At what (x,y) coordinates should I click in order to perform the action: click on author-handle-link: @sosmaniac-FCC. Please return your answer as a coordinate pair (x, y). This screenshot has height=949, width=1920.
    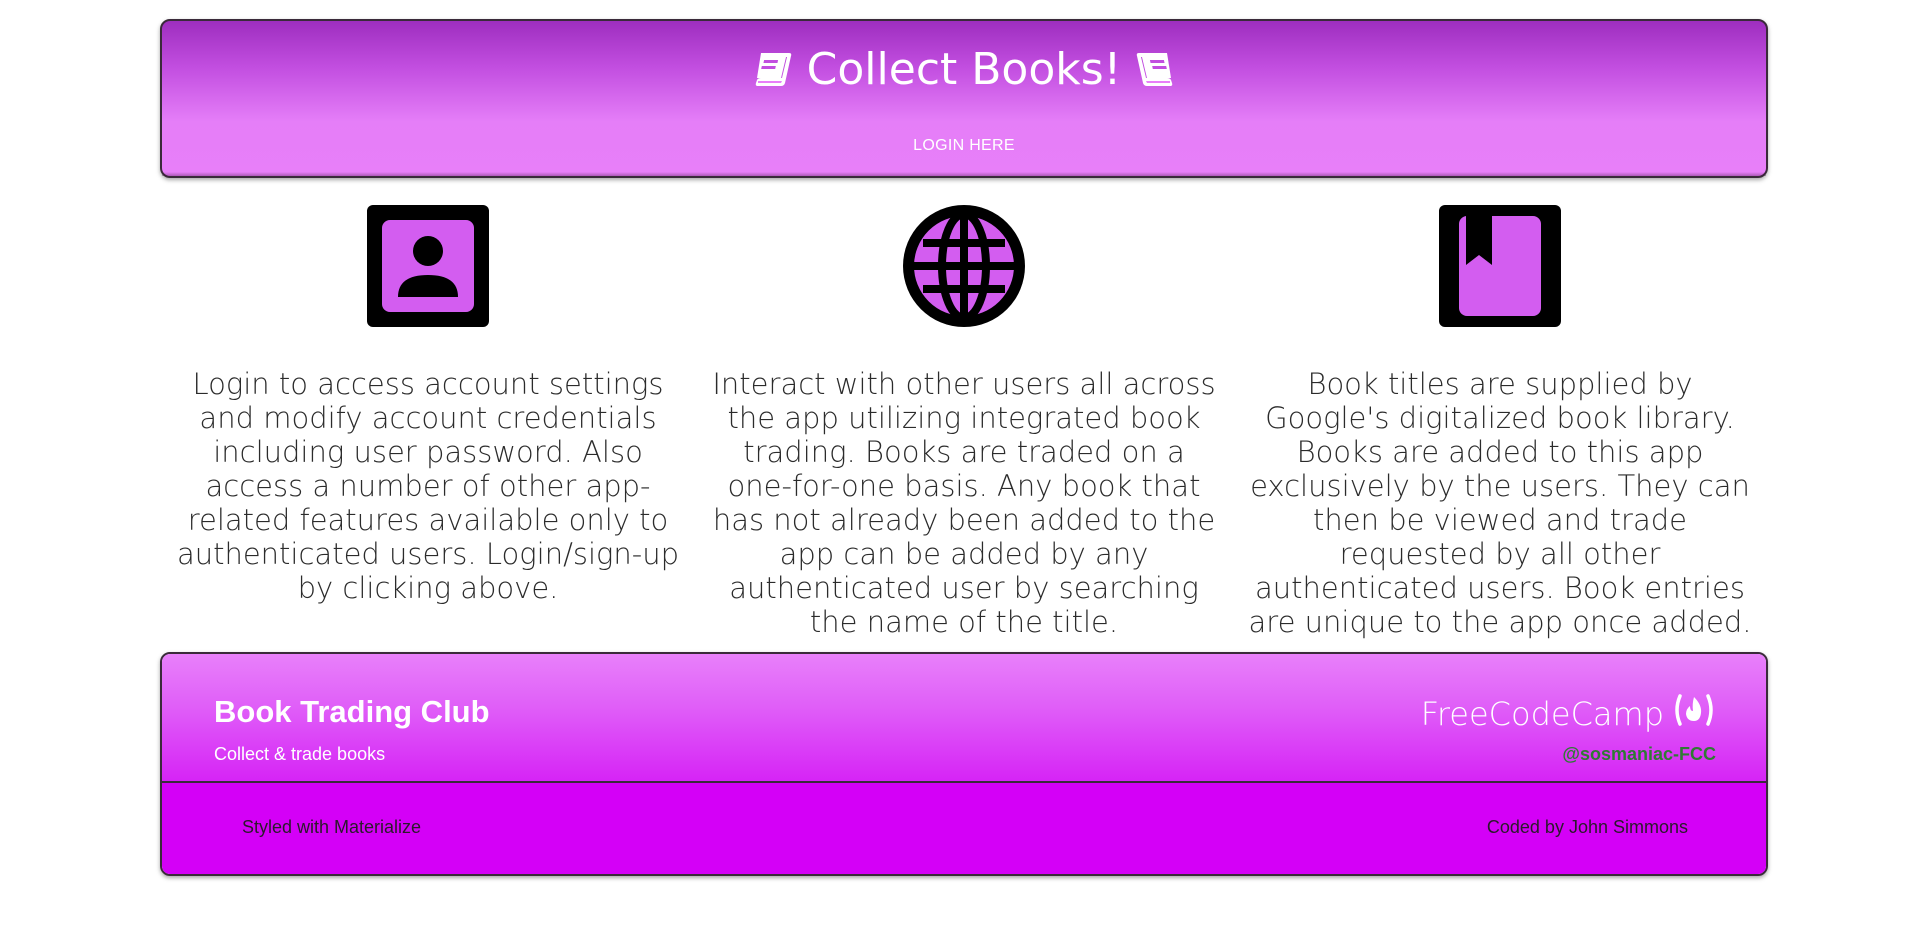
    Looking at the image, I should click on (1639, 754).